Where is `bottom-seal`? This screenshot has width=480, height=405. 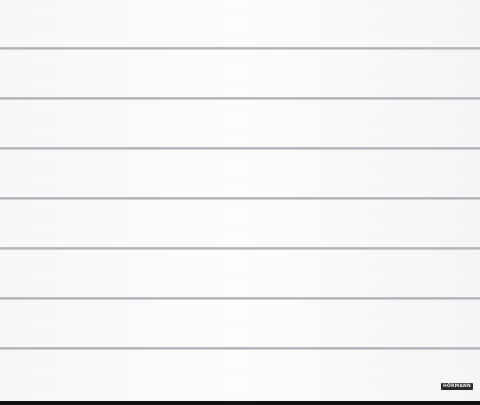
bottom-seal is located at coordinates (240, 403).